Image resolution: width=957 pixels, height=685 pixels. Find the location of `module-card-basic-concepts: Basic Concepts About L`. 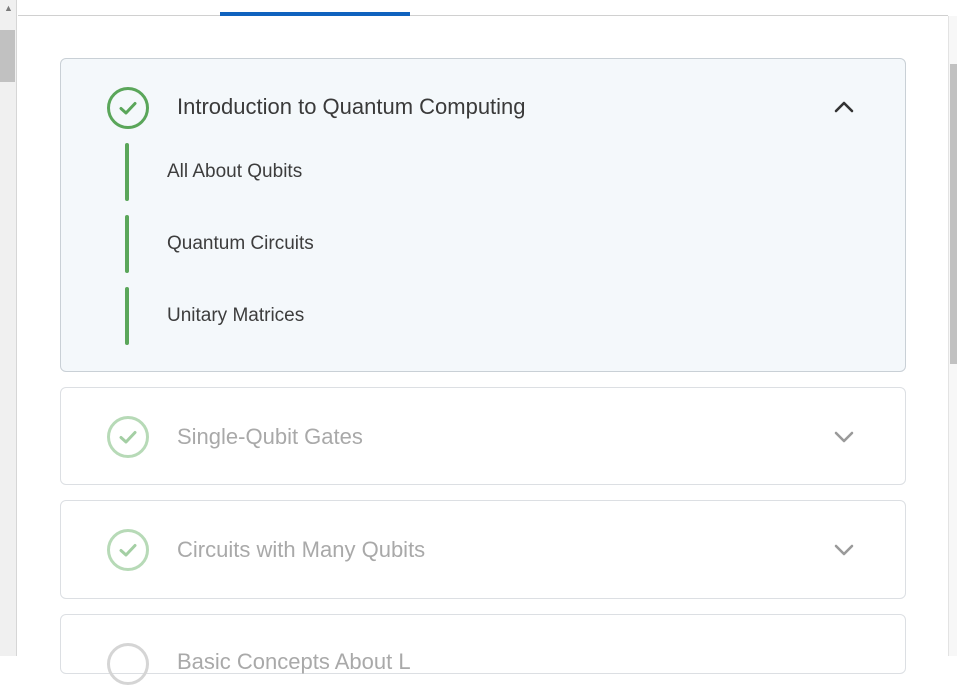

module-card-basic-concepts: Basic Concepts About L is located at coordinates (483, 649).